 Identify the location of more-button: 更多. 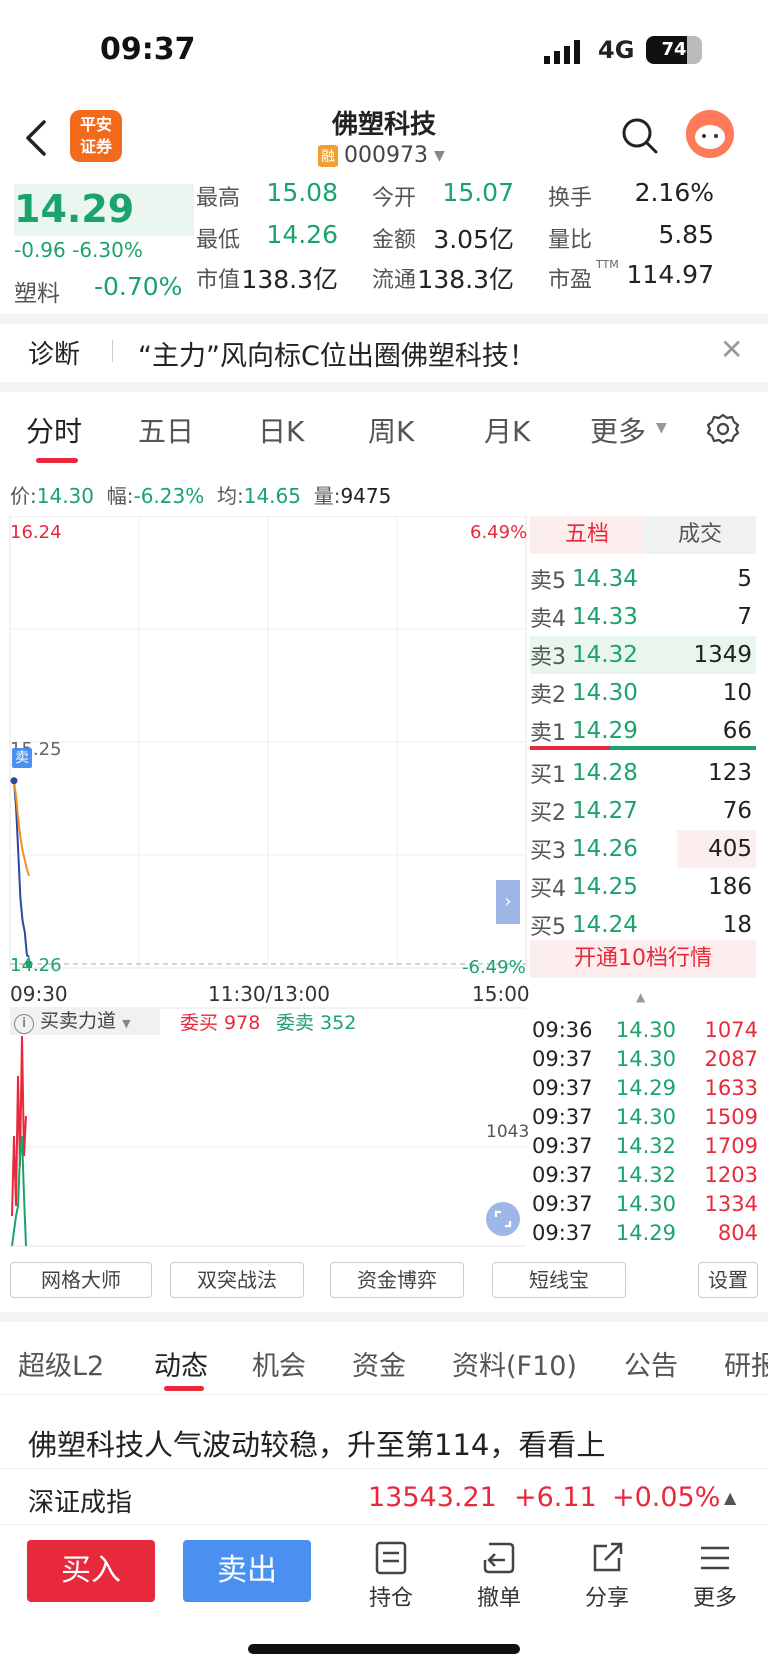
(715, 1576).